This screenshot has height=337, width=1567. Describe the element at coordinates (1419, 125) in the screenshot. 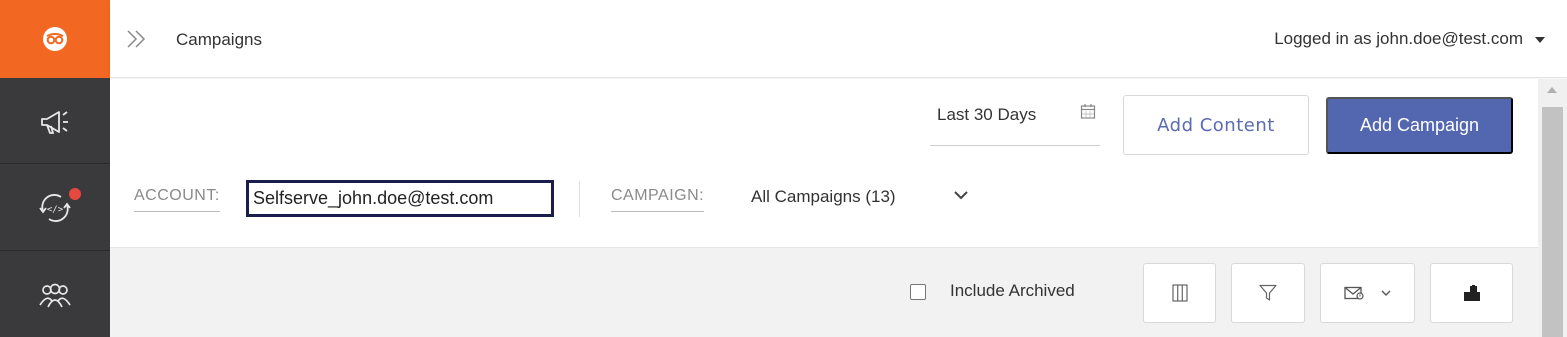

I see `add-campaign-button: Add Campaign` at that location.